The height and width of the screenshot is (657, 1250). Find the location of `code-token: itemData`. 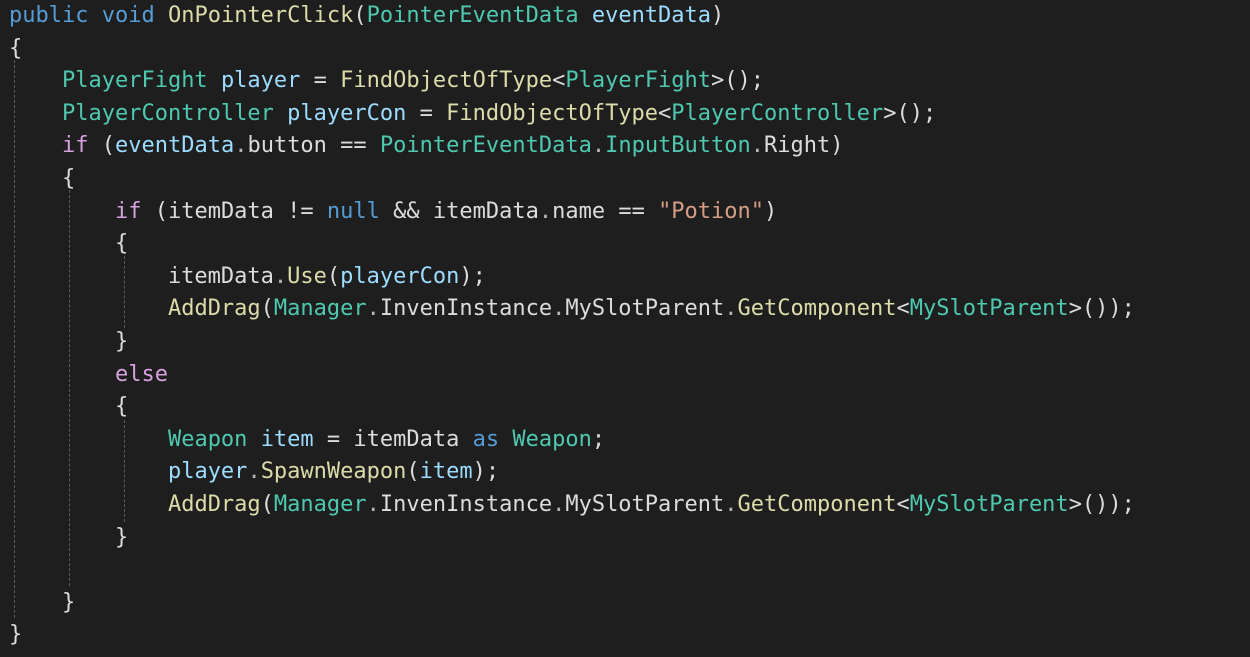

code-token: itemData is located at coordinates (141, 276).